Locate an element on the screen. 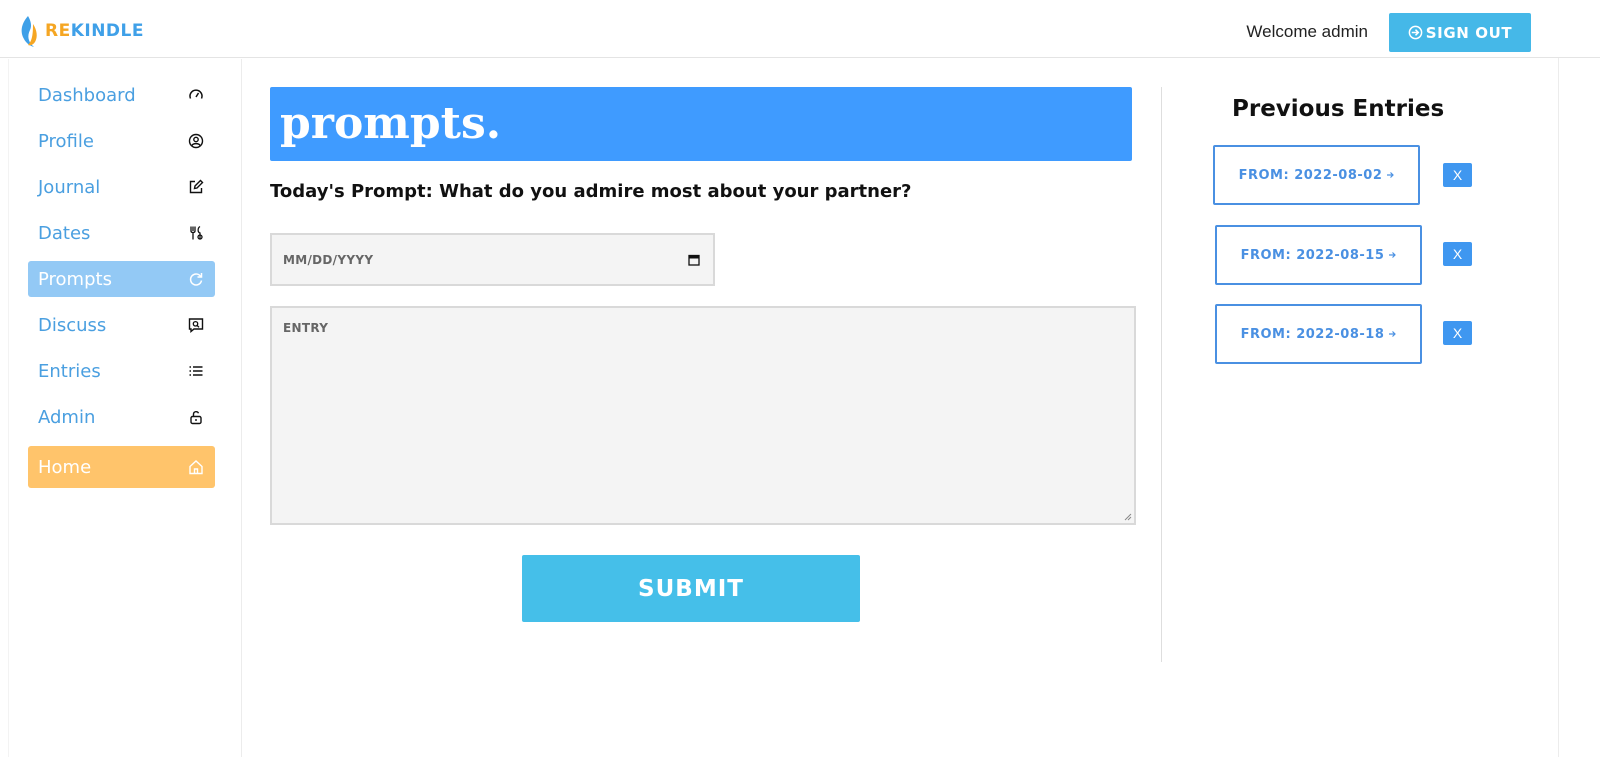 The width and height of the screenshot is (1600, 757). page-title: prompts. is located at coordinates (391, 123).